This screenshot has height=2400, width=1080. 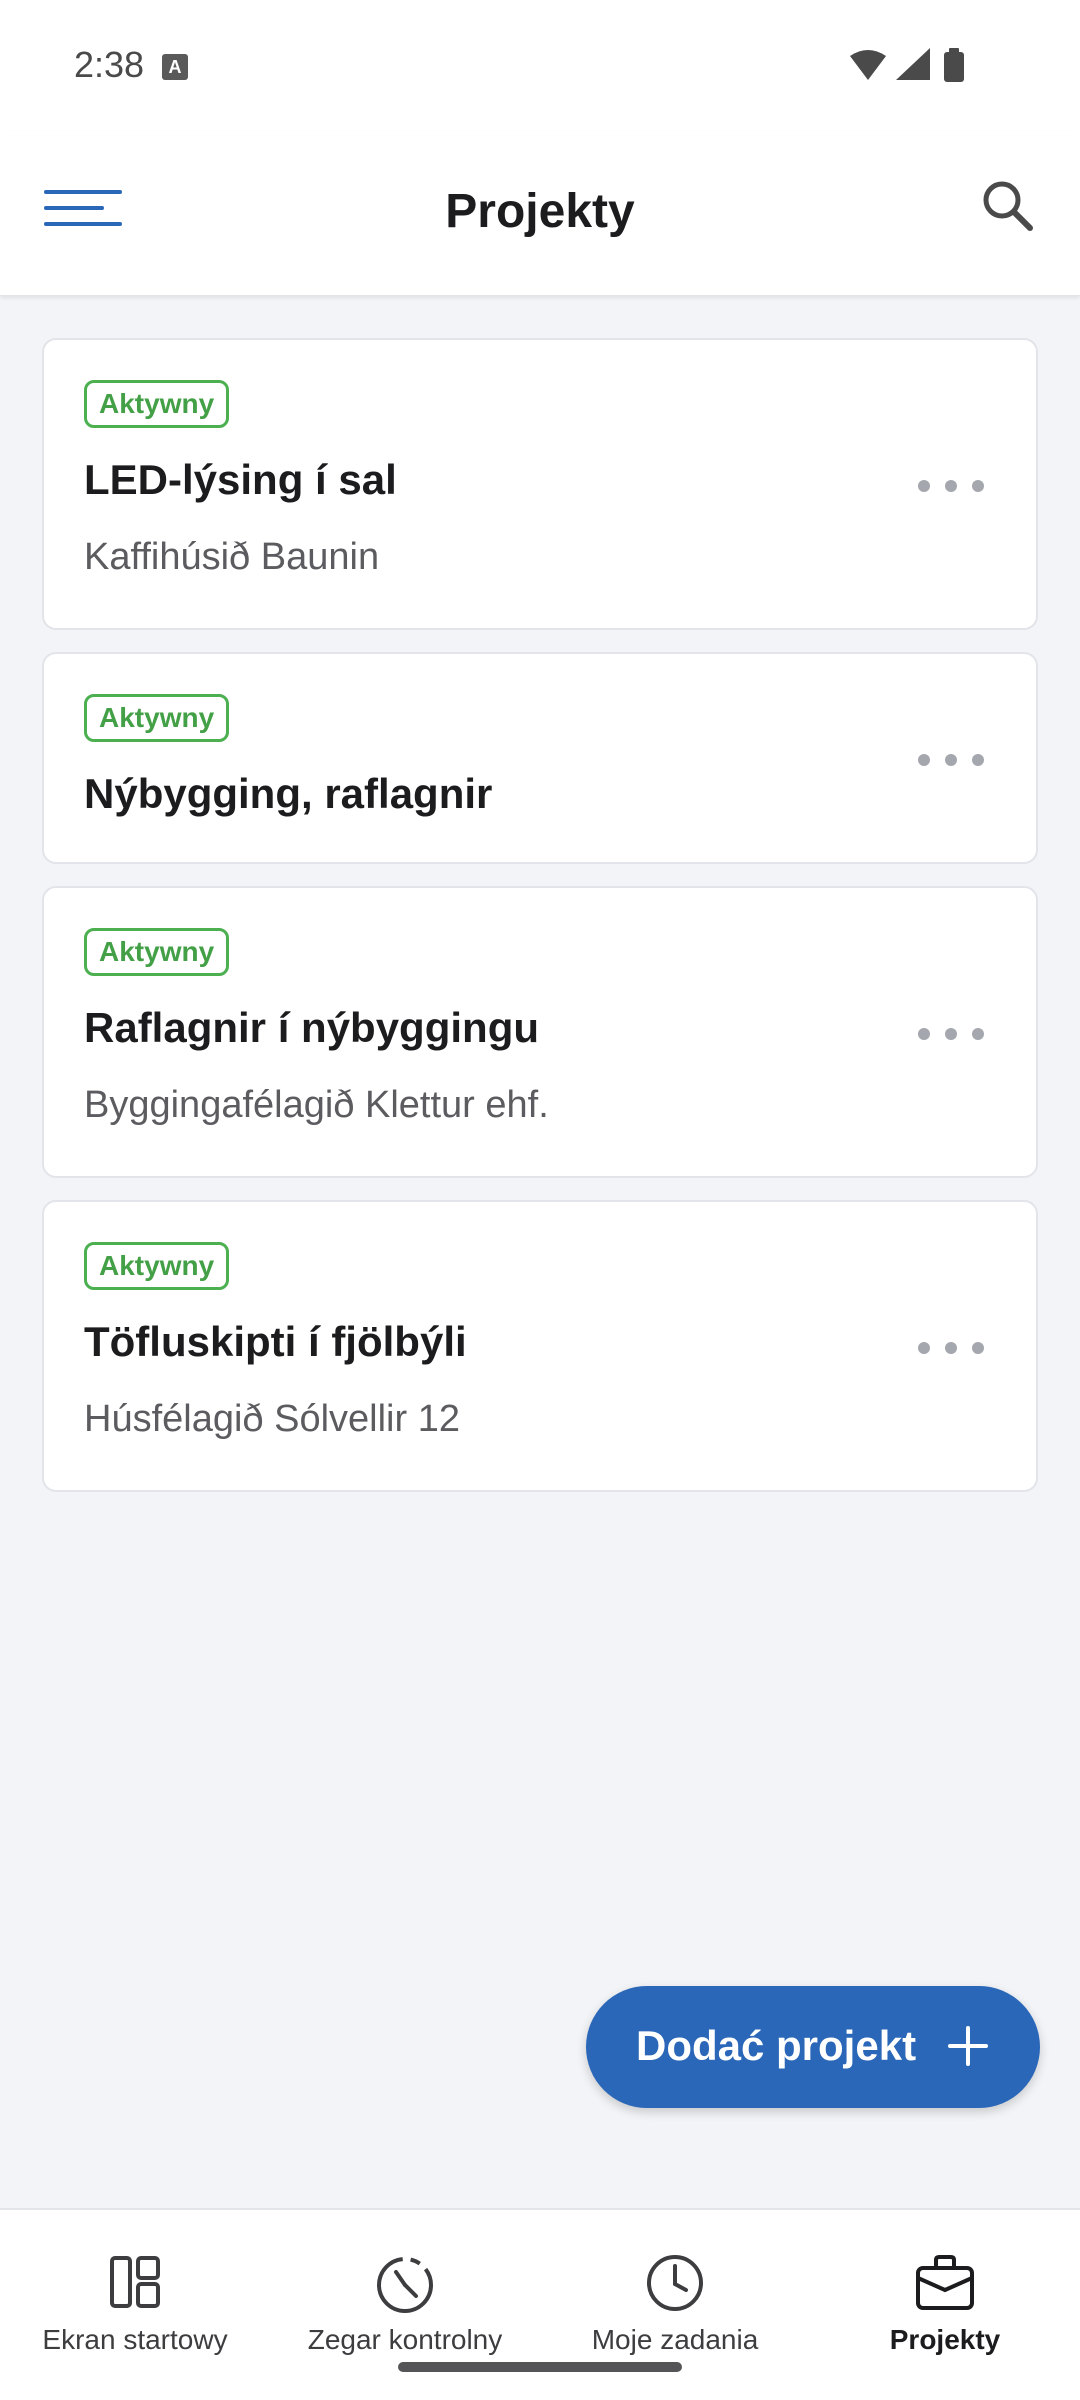 I want to click on page-title: Projekty, so click(x=540, y=211).